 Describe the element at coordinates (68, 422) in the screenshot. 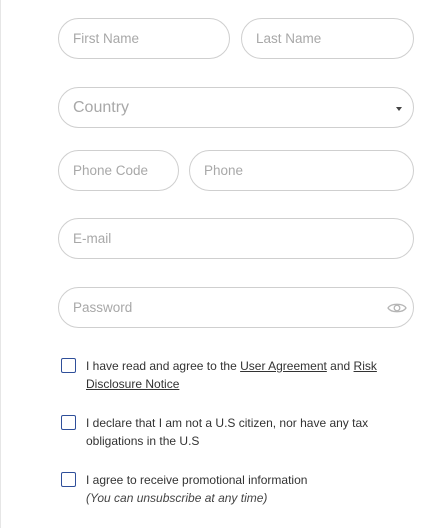

I see `us-citizen-checkbox` at that location.